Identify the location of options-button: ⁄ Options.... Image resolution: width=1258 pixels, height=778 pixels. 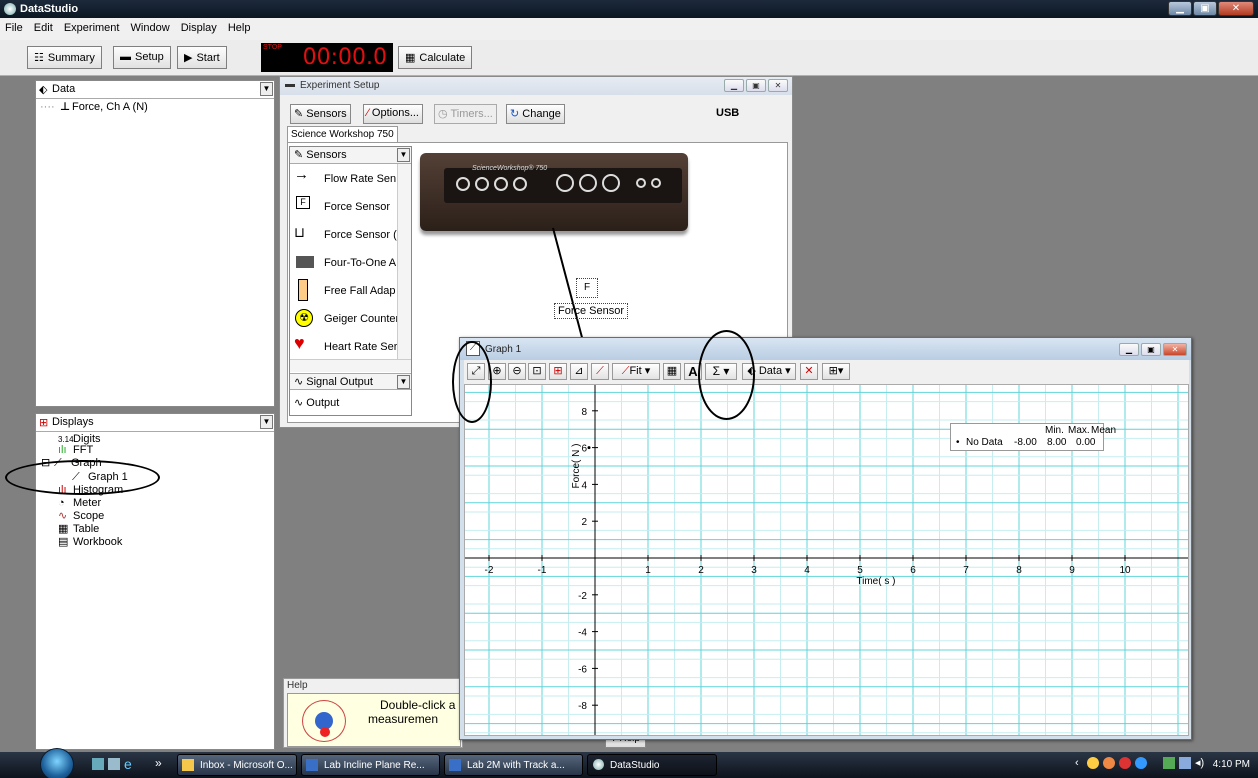
(393, 114).